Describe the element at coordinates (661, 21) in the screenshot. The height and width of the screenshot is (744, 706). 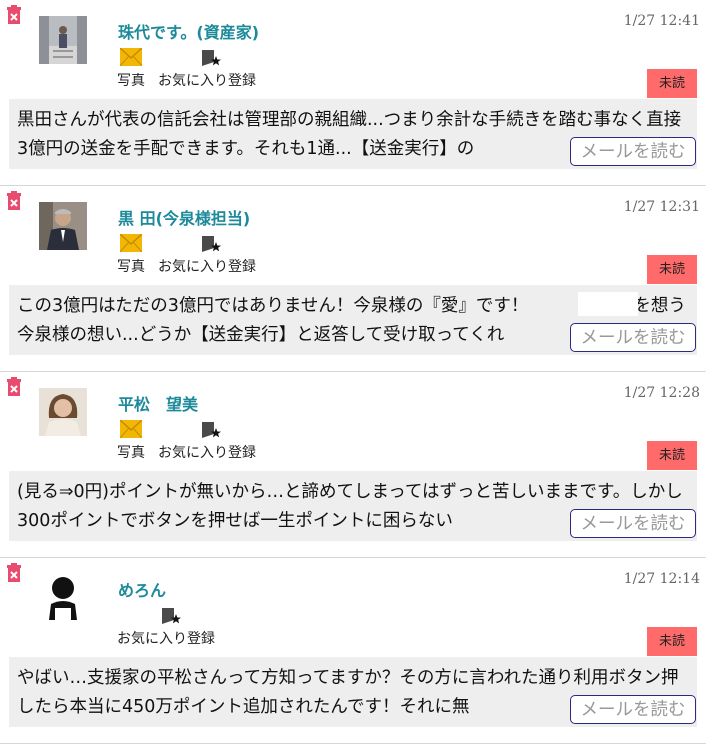
I see `timestamp: 1/27 12:41` at that location.